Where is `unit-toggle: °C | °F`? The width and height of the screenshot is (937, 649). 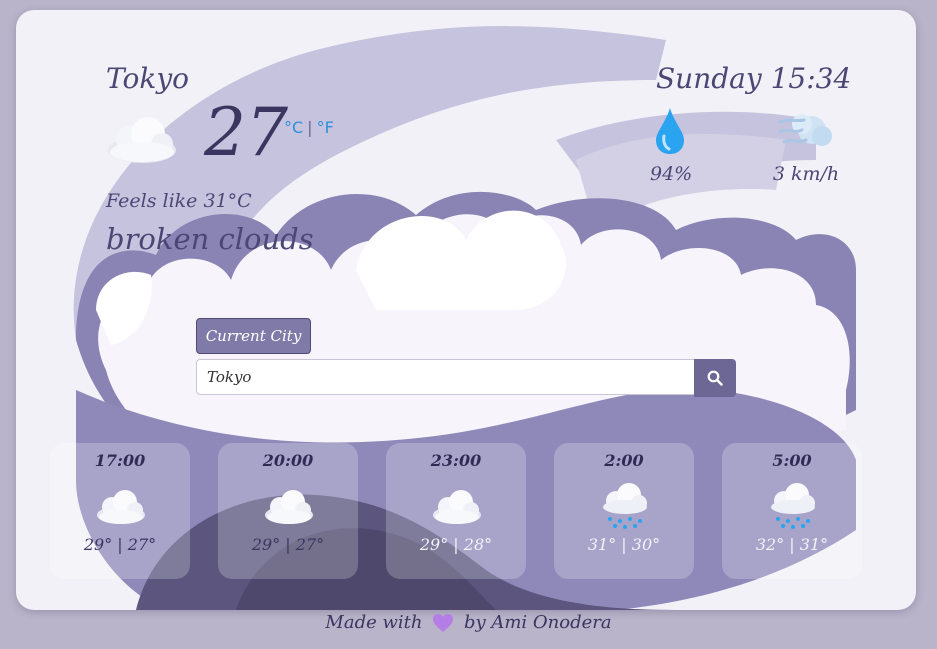
unit-toggle: °C | °F is located at coordinates (309, 127).